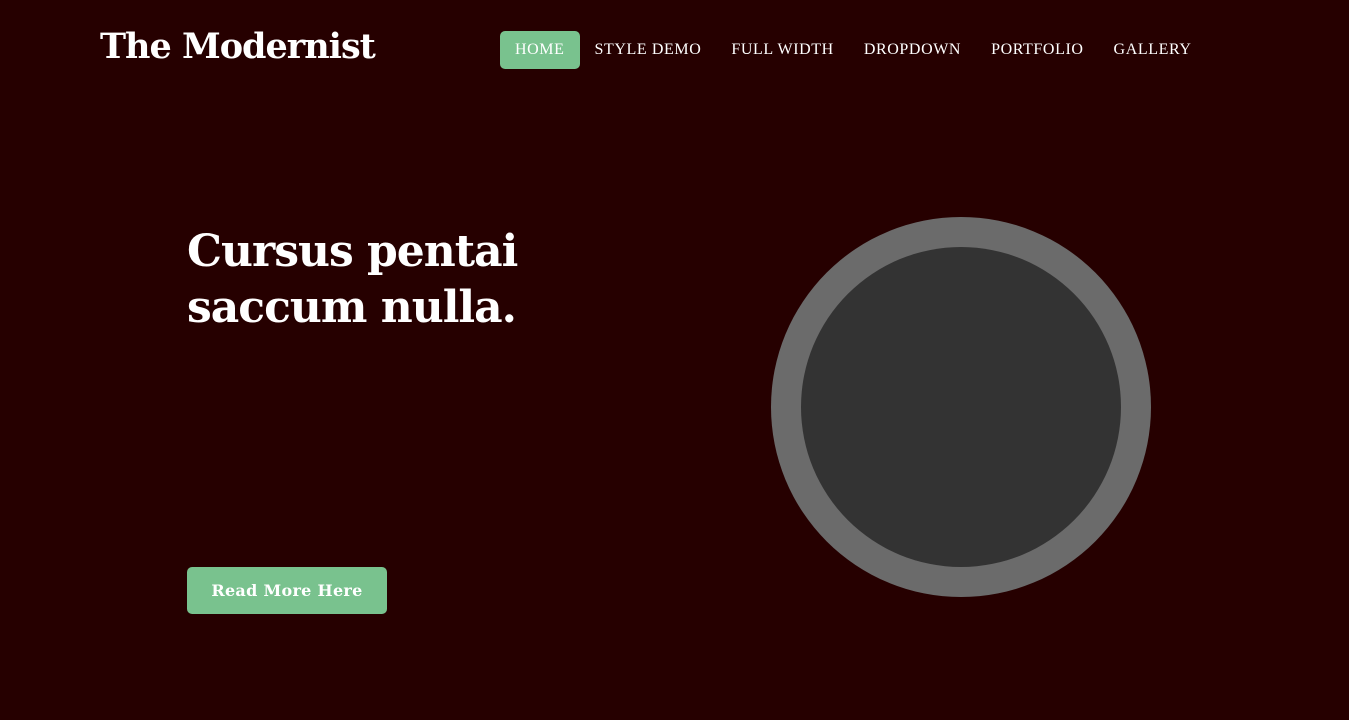 This screenshot has height=720, width=1349. I want to click on hero-heading: Cursus pentai saccum nulla., so click(397, 280).